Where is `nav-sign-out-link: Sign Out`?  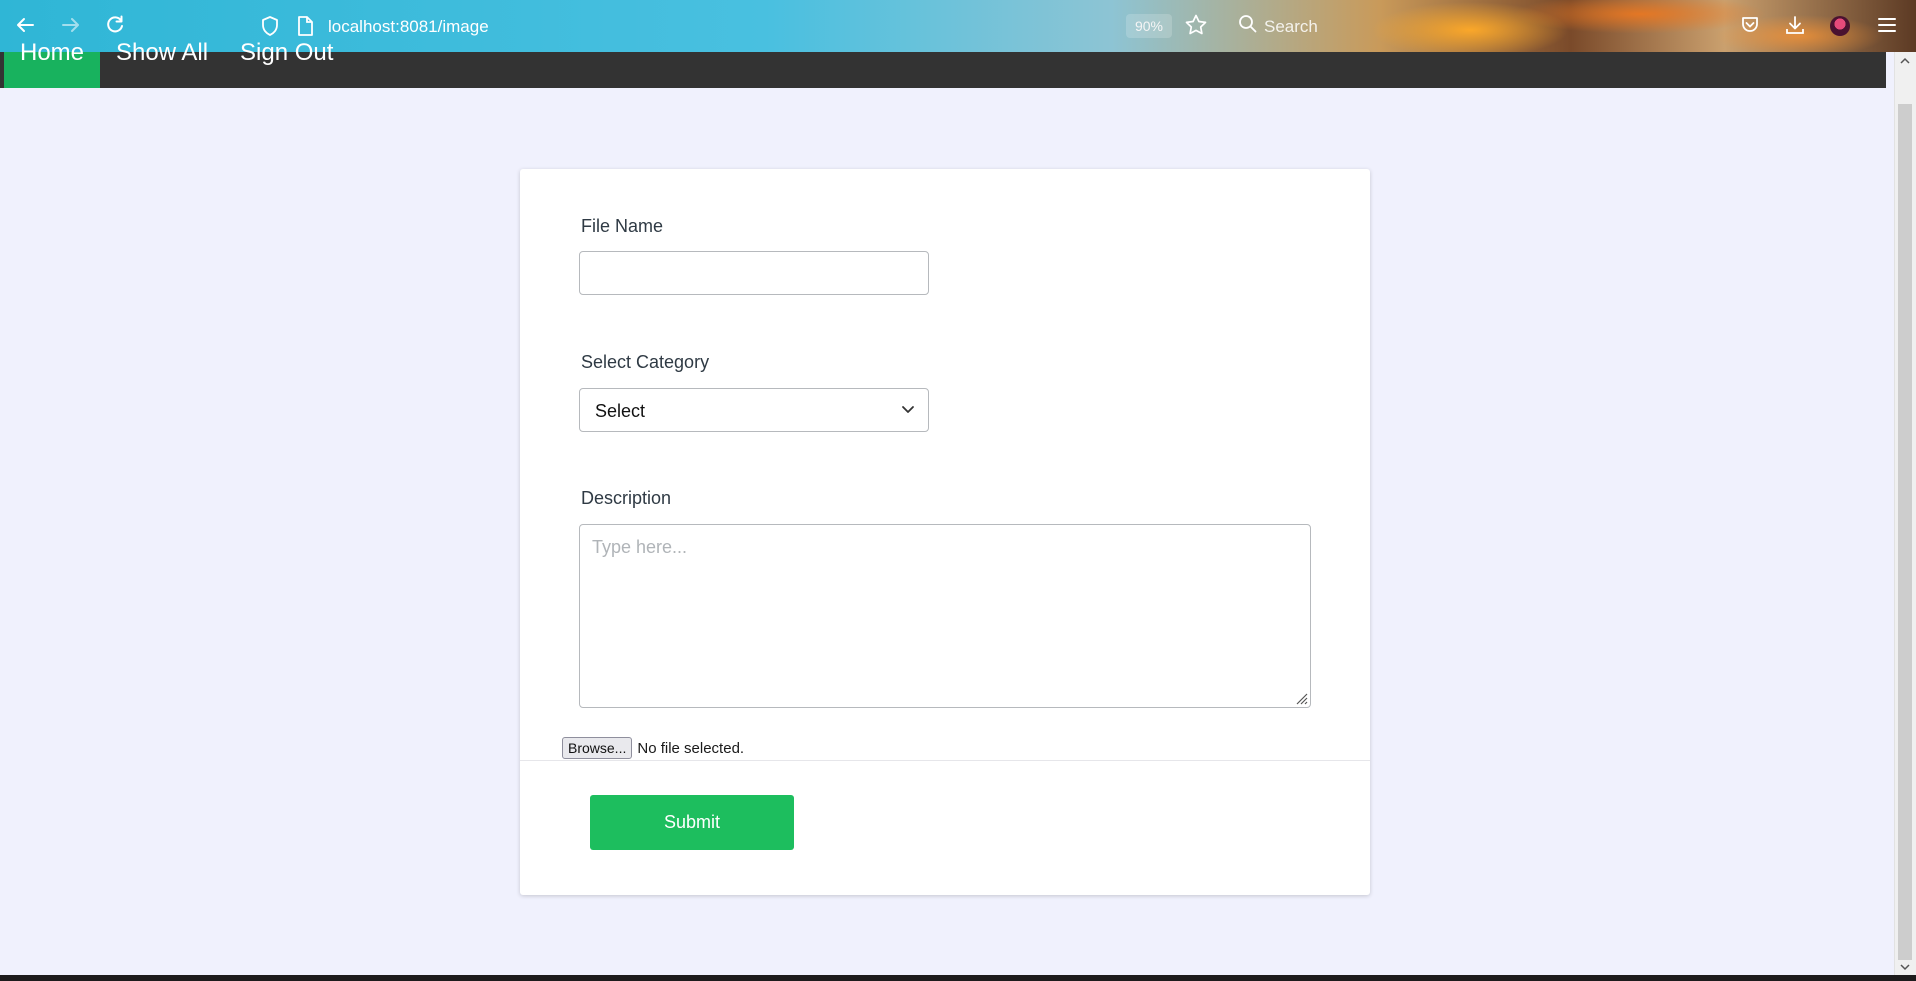 nav-sign-out-link: Sign Out is located at coordinates (286, 64).